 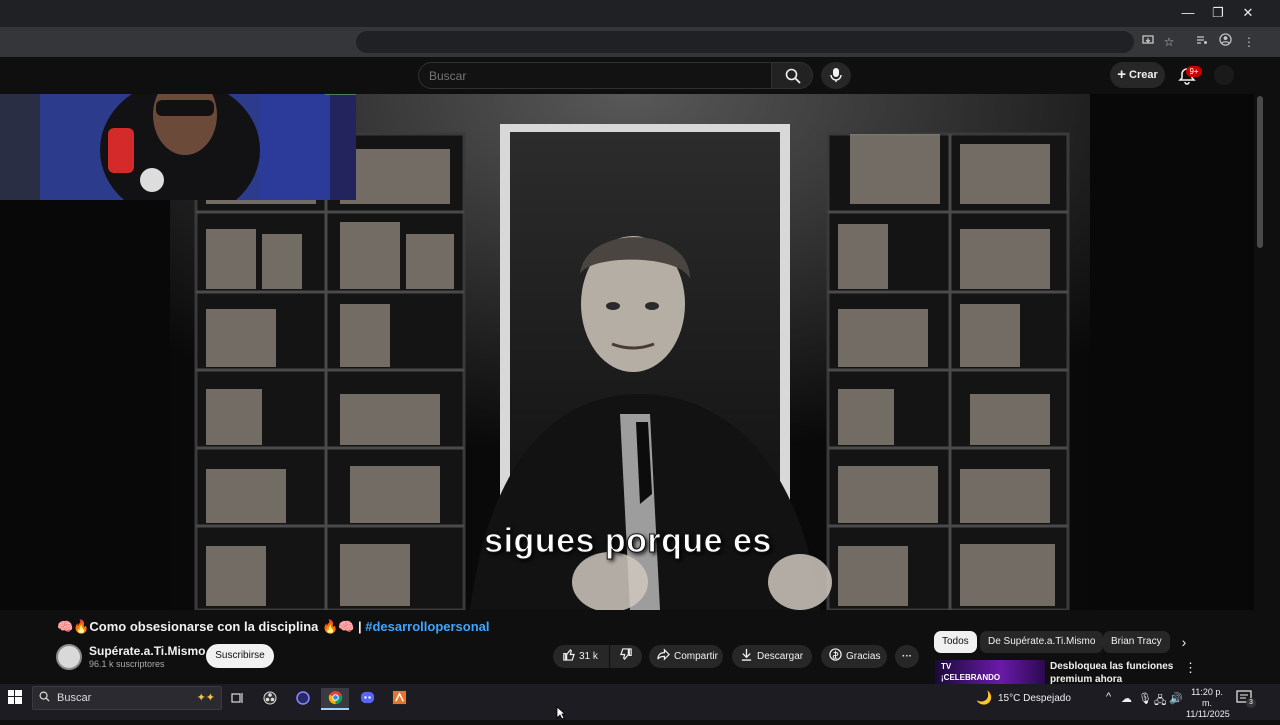 I want to click on notification-center-icon: 3, so click(x=1246, y=698).